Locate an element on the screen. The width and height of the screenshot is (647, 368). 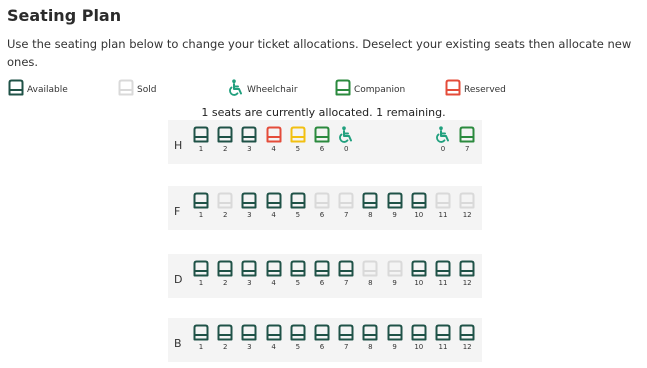
seat-b-8: 8 is located at coordinates (370, 337).